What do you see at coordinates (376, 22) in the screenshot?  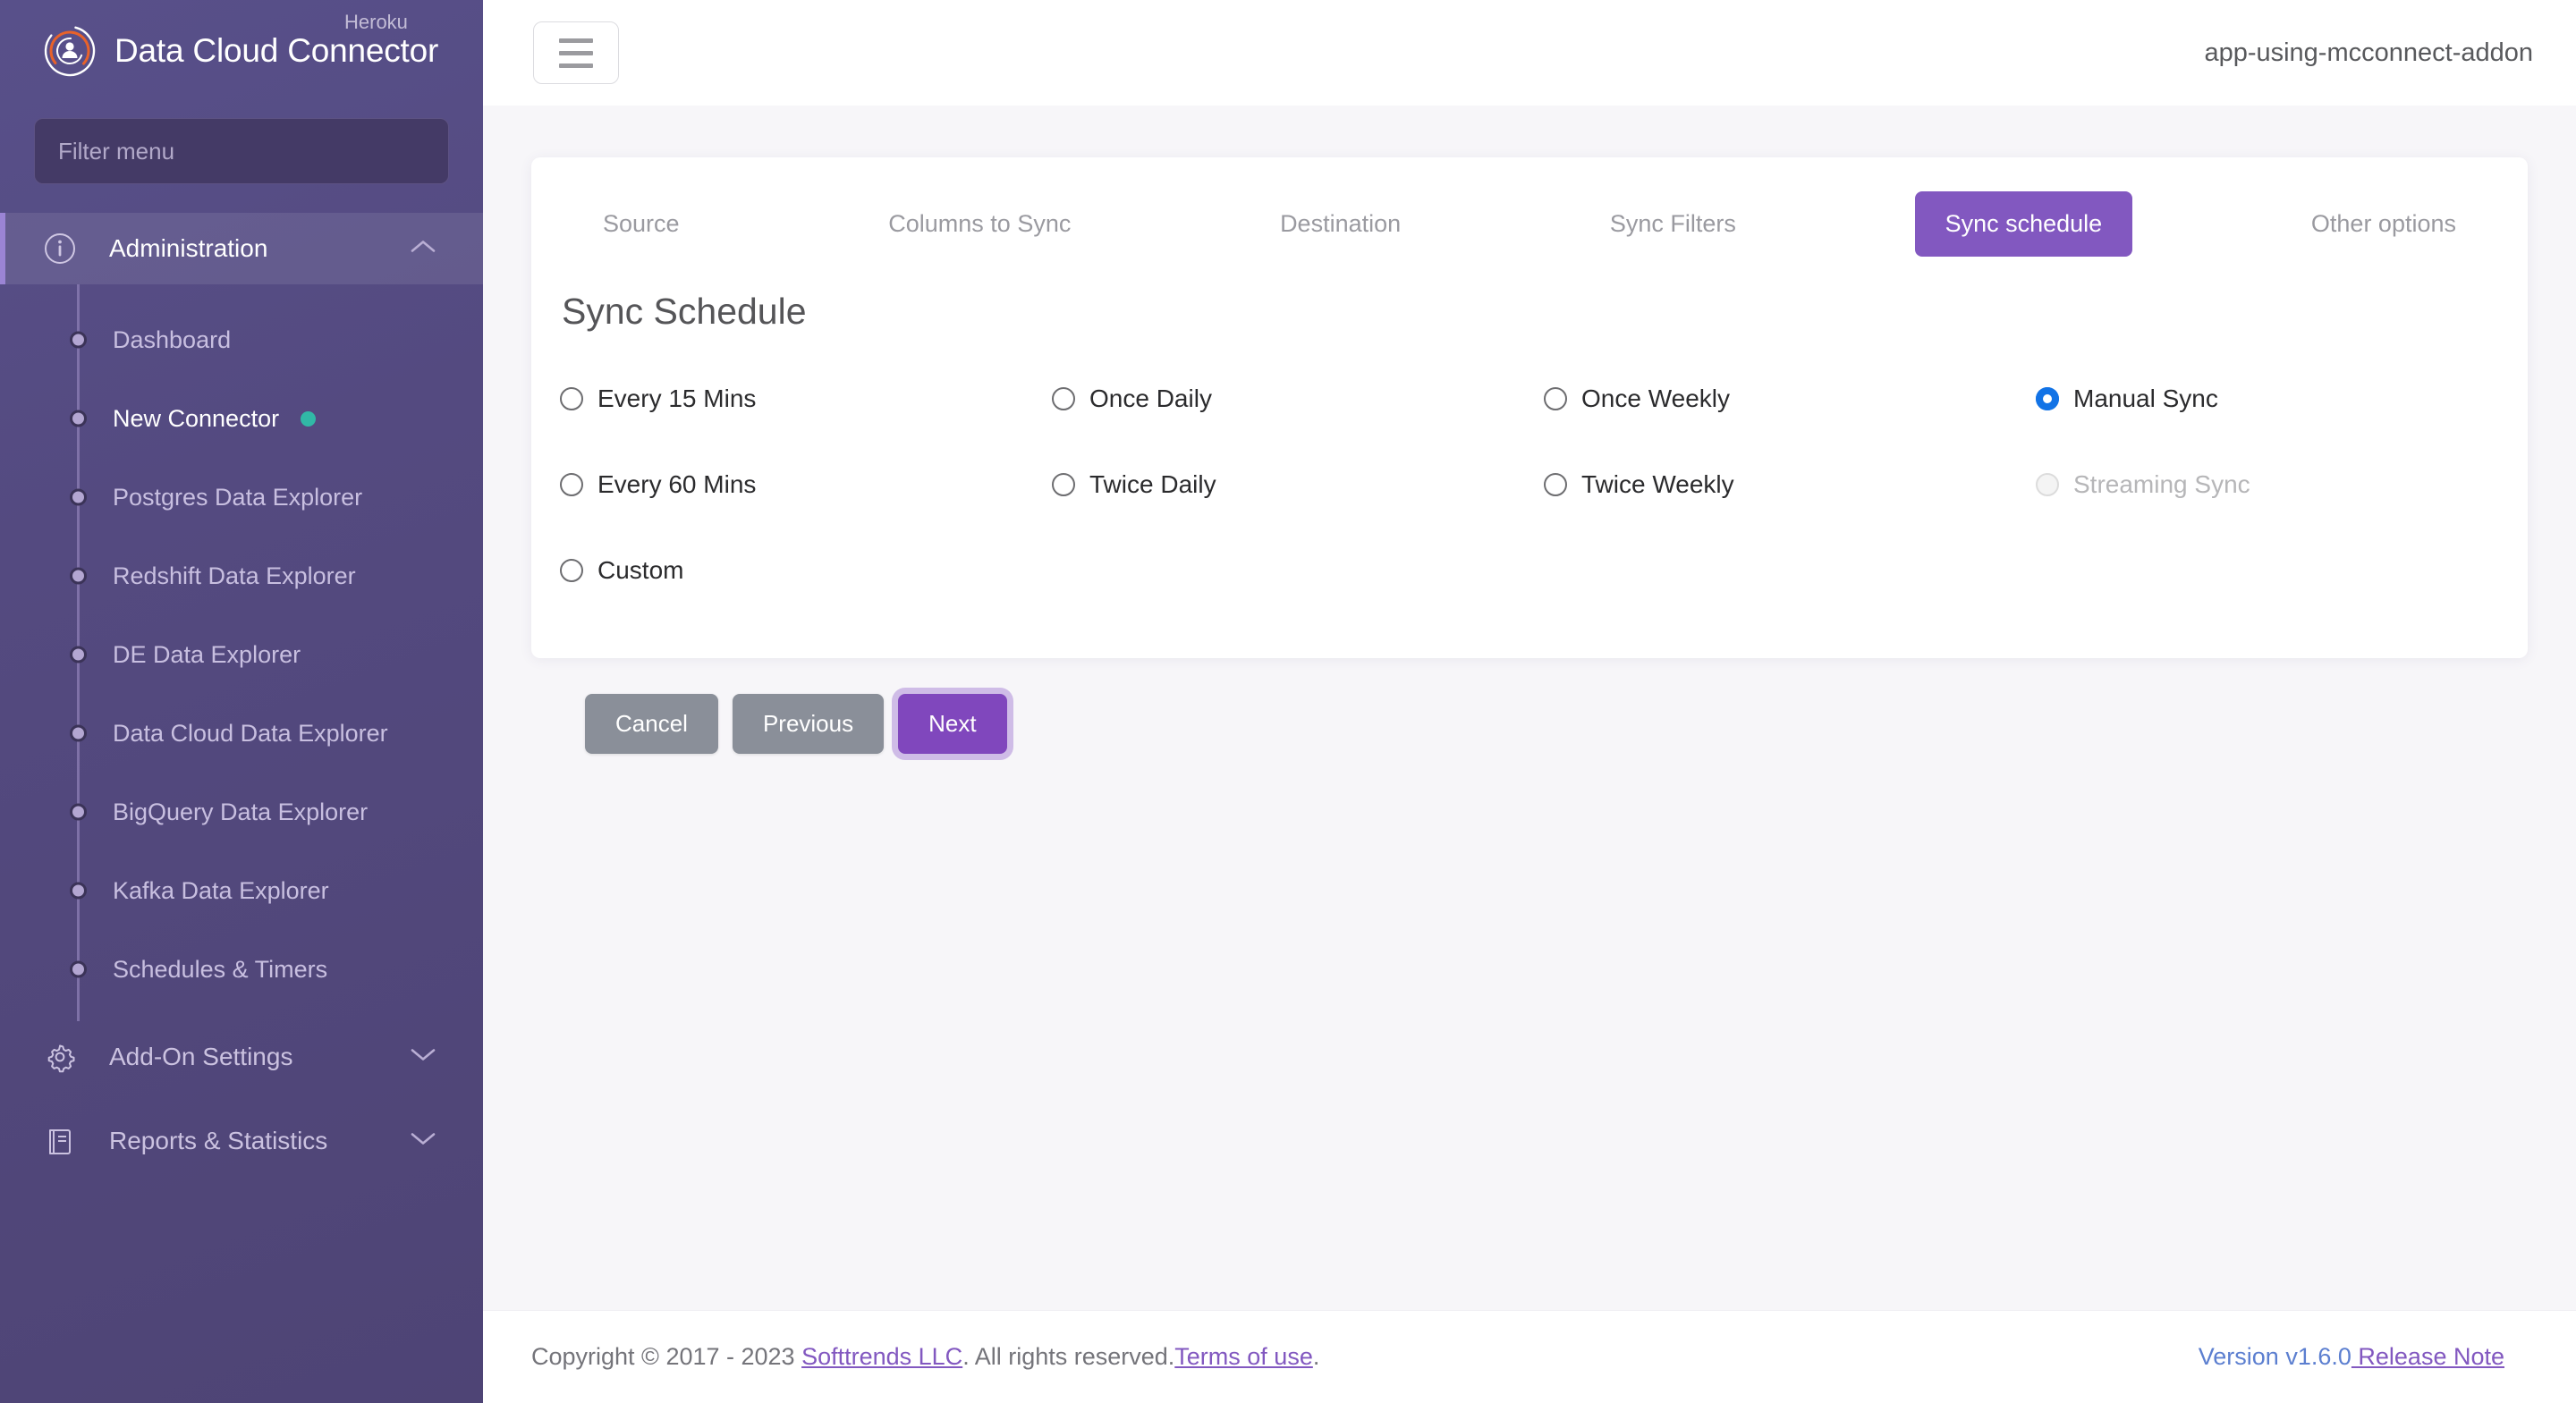 I see `brand-superscript: Heroku` at bounding box center [376, 22].